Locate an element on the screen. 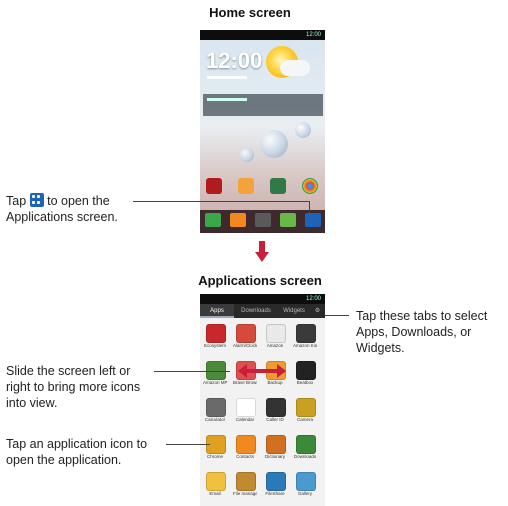 This screenshot has width=508, height=506. app-icon: Chrome is located at coordinates (215, 448).